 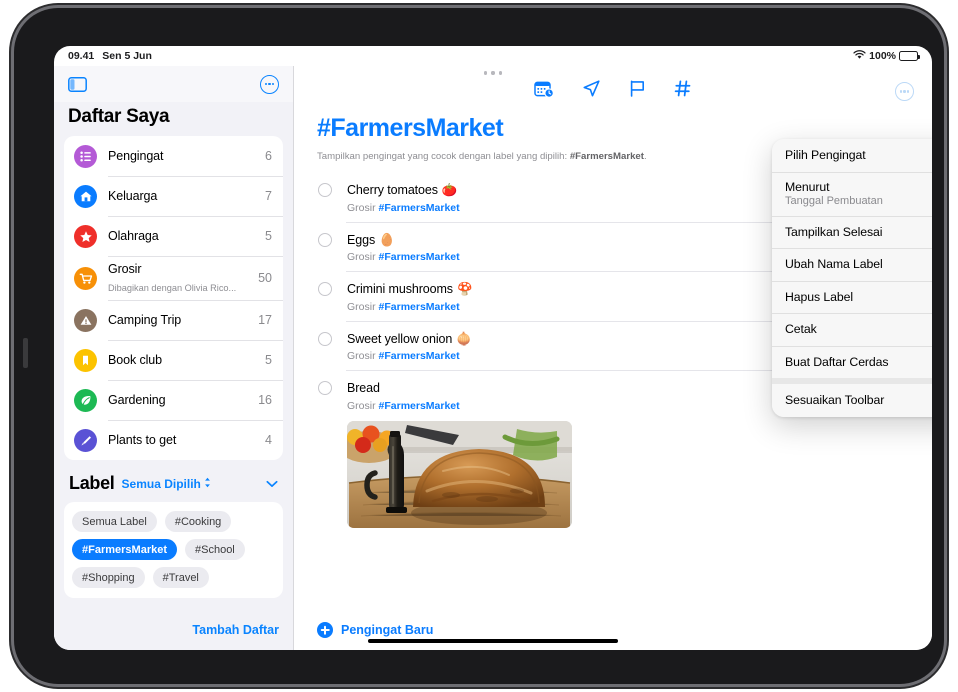 I want to click on status-time: 09.41, so click(x=81, y=56).